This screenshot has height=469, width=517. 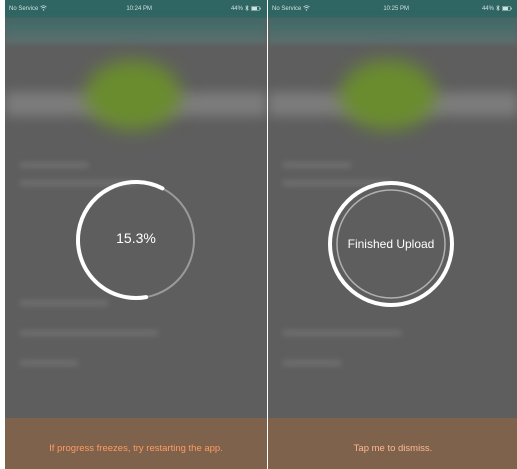 What do you see at coordinates (136, 238) in the screenshot?
I see `progress-percent-label: 15.3%` at bounding box center [136, 238].